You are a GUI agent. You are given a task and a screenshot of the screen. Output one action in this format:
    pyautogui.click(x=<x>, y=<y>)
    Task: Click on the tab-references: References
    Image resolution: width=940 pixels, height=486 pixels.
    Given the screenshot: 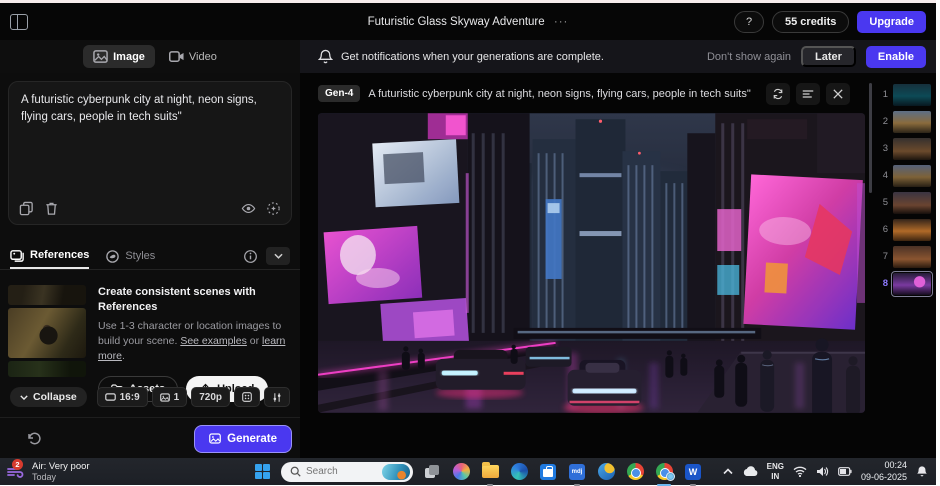 What is the action you would take?
    pyautogui.click(x=50, y=256)
    